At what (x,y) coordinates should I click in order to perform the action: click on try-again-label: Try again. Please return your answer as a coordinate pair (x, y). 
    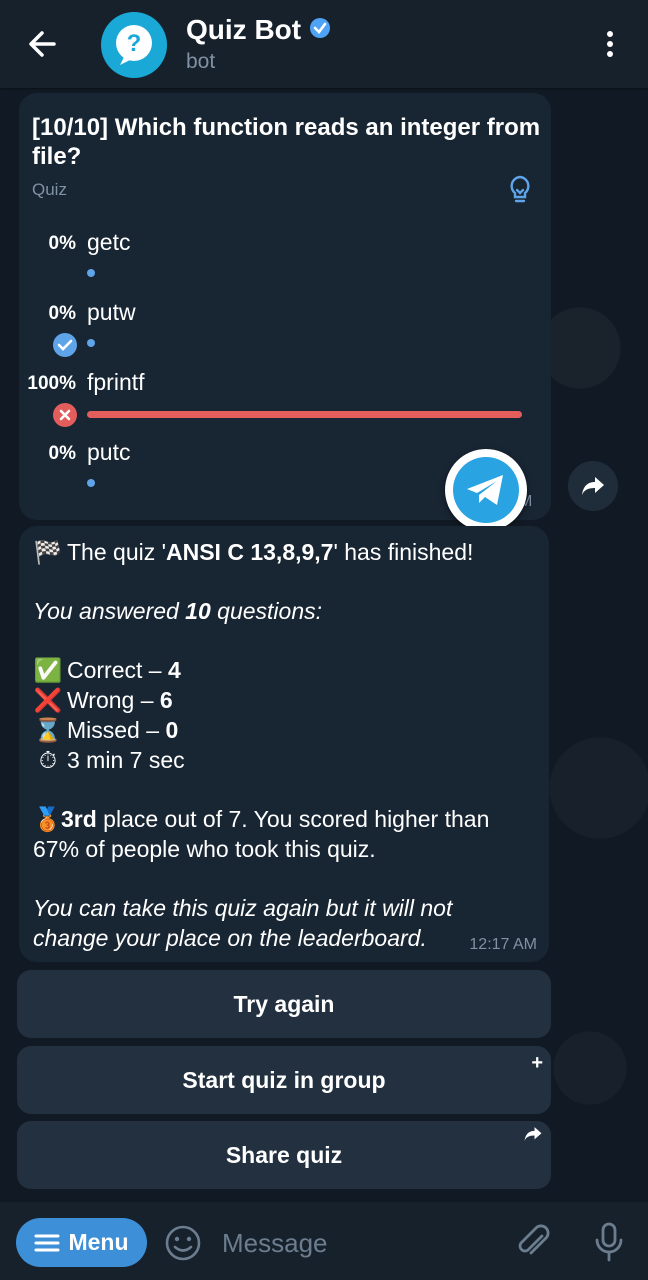
    Looking at the image, I should click on (284, 1003).